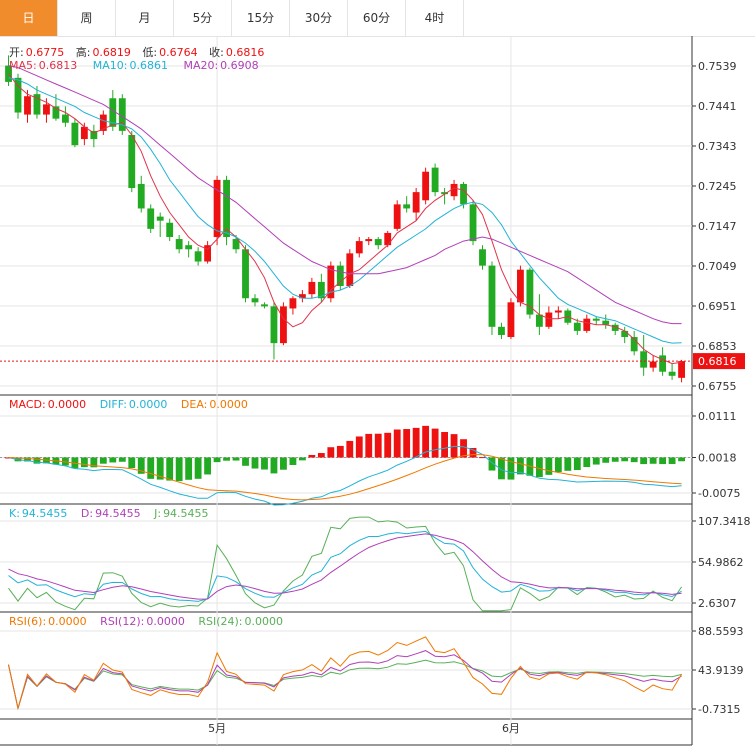 Image resolution: width=755 pixels, height=753 pixels. I want to click on close-label: 收:, so click(216, 52).